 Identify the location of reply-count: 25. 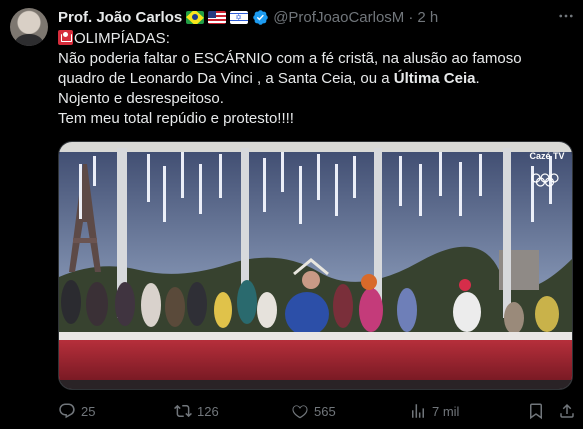
(88, 411).